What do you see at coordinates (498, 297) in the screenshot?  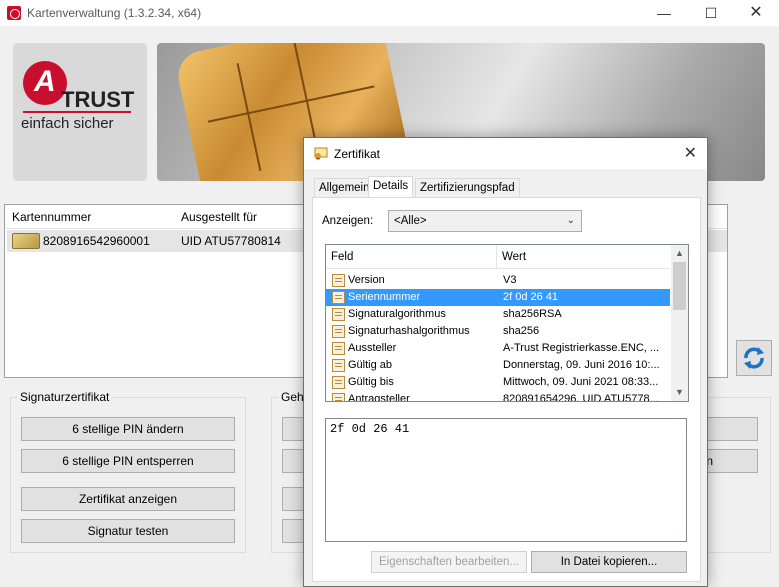 I see `field-row-selected: Seriennummer 2f 0d 26 41` at bounding box center [498, 297].